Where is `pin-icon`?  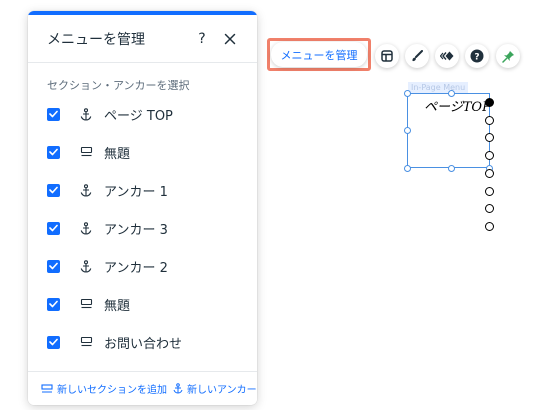
pin-icon is located at coordinates (507, 56).